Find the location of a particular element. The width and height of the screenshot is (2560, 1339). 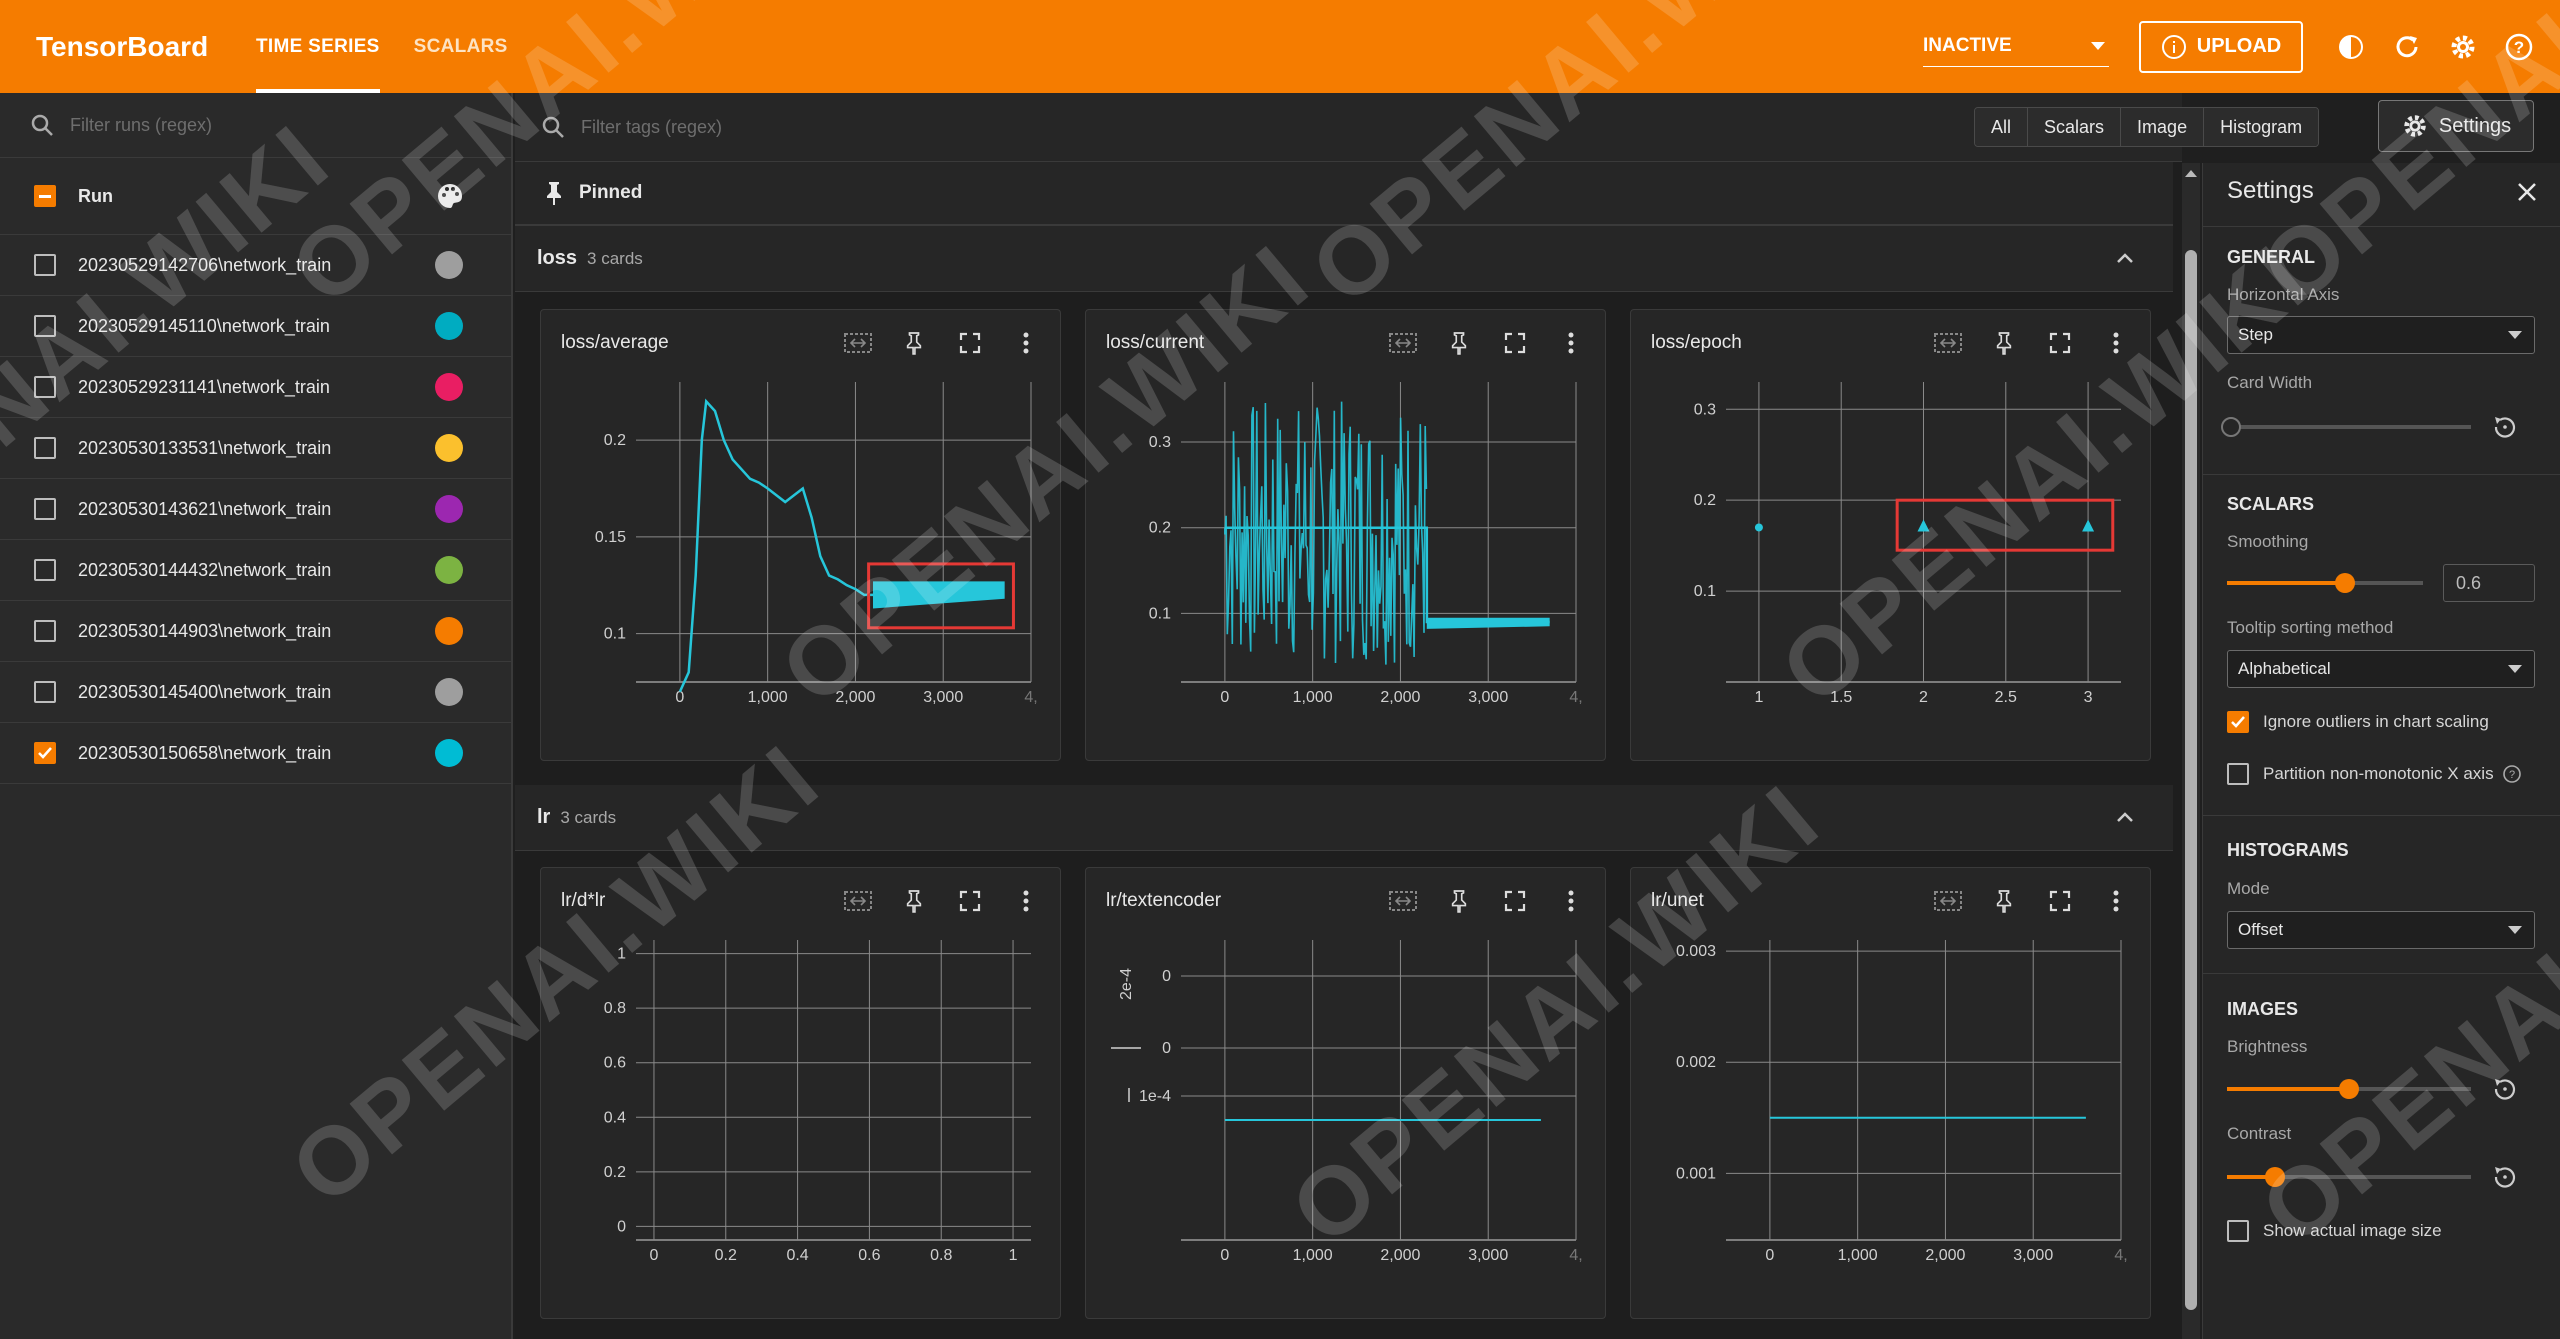

run-row: 20230530133531\network_train is located at coordinates (255, 448).